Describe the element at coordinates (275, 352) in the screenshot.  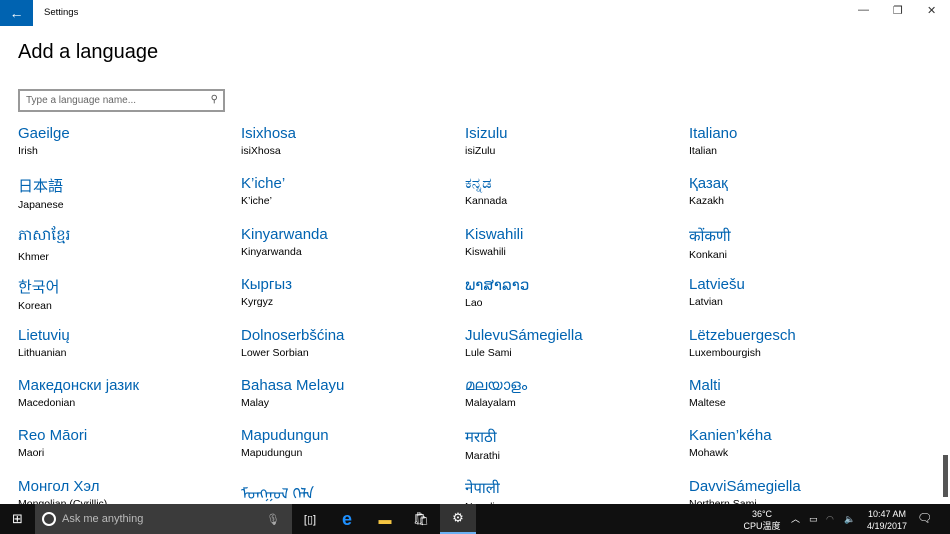
I see `language-english-name: Lower Sorbian` at that location.